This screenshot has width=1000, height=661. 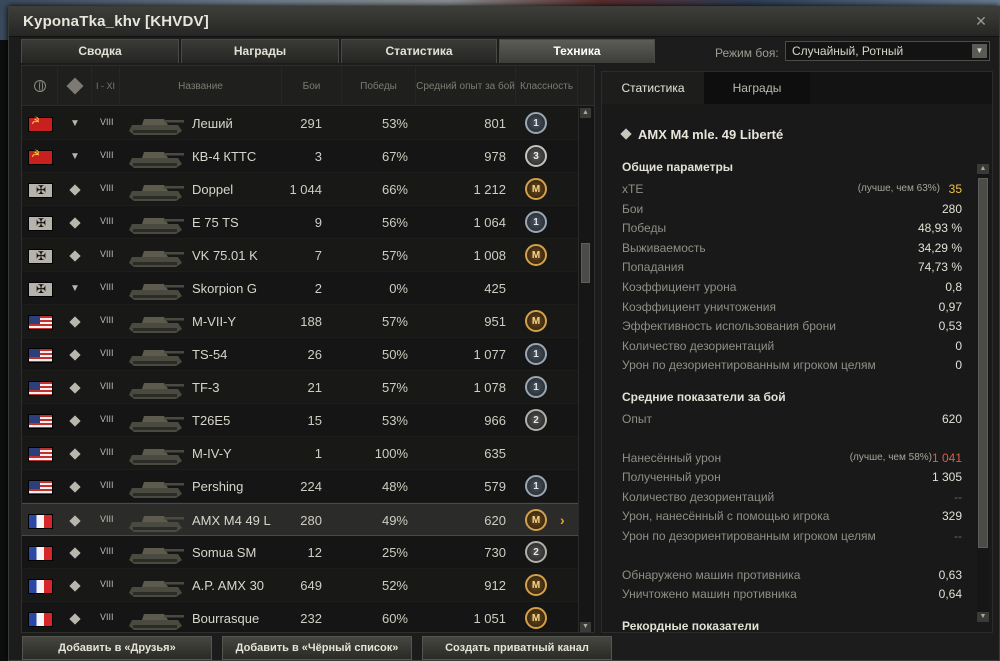 What do you see at coordinates (644, 228) in the screenshot?
I see `stat-label: Победы` at bounding box center [644, 228].